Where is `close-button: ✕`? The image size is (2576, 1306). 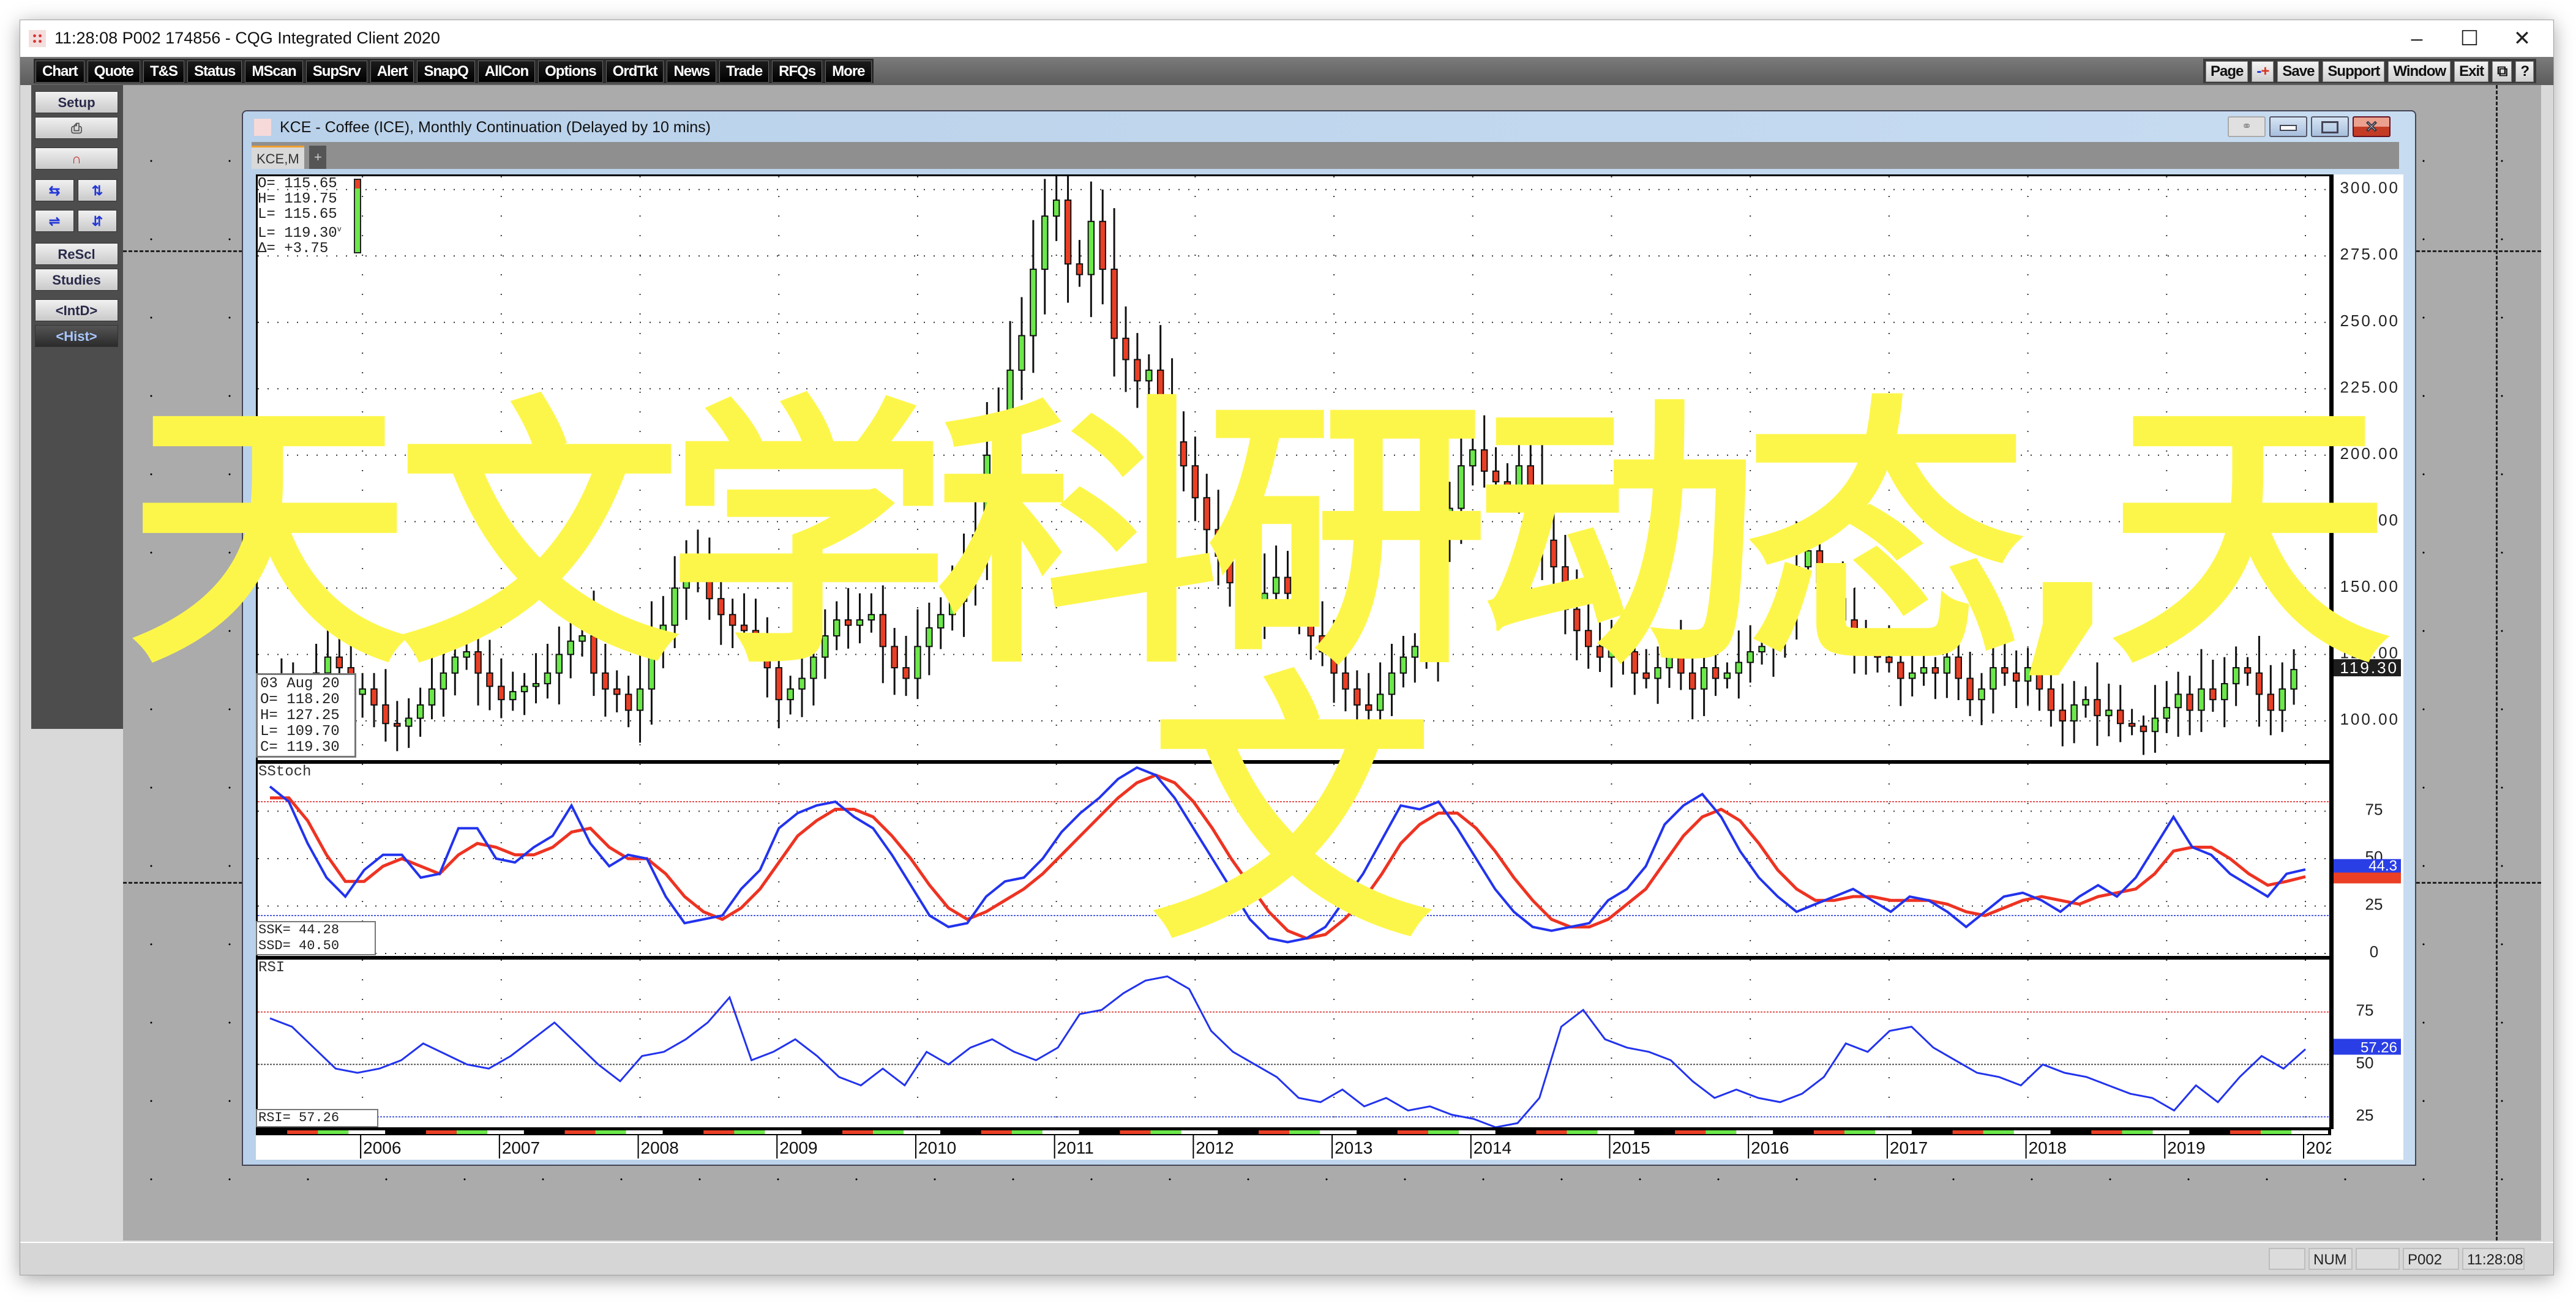
close-button: ✕ is located at coordinates (2523, 38).